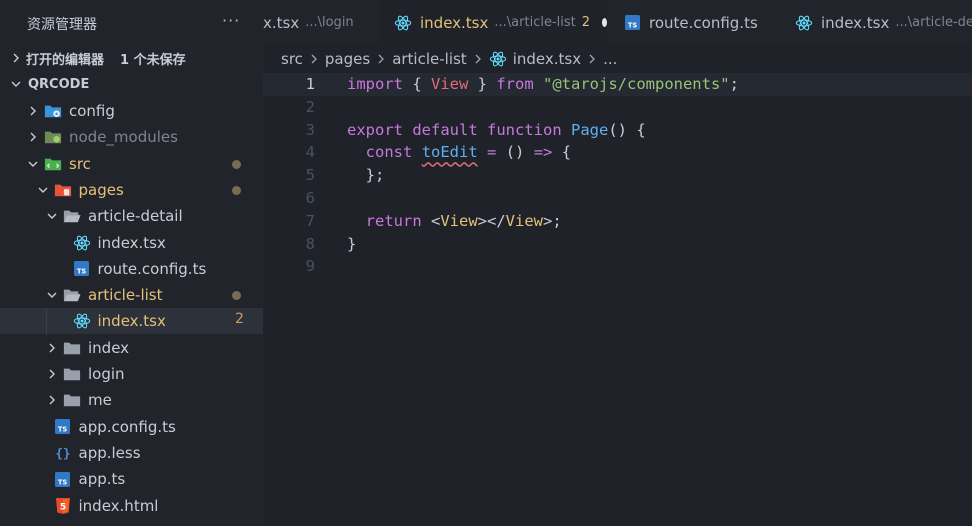 This screenshot has height=526, width=972. What do you see at coordinates (617, 221) in the screenshot?
I see `code-line: 7 return <View></View>;` at bounding box center [617, 221].